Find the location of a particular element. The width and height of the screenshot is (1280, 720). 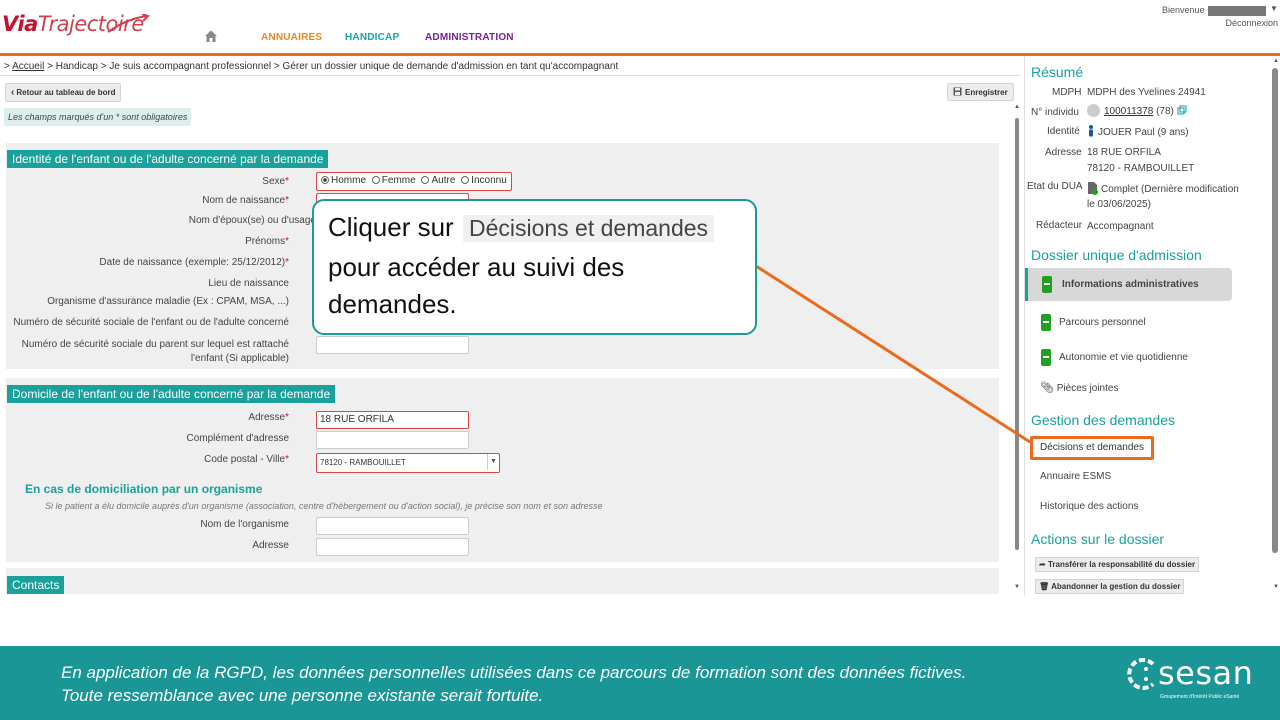

dossier-title: Dossier unique d'admission is located at coordinates (1116, 255).